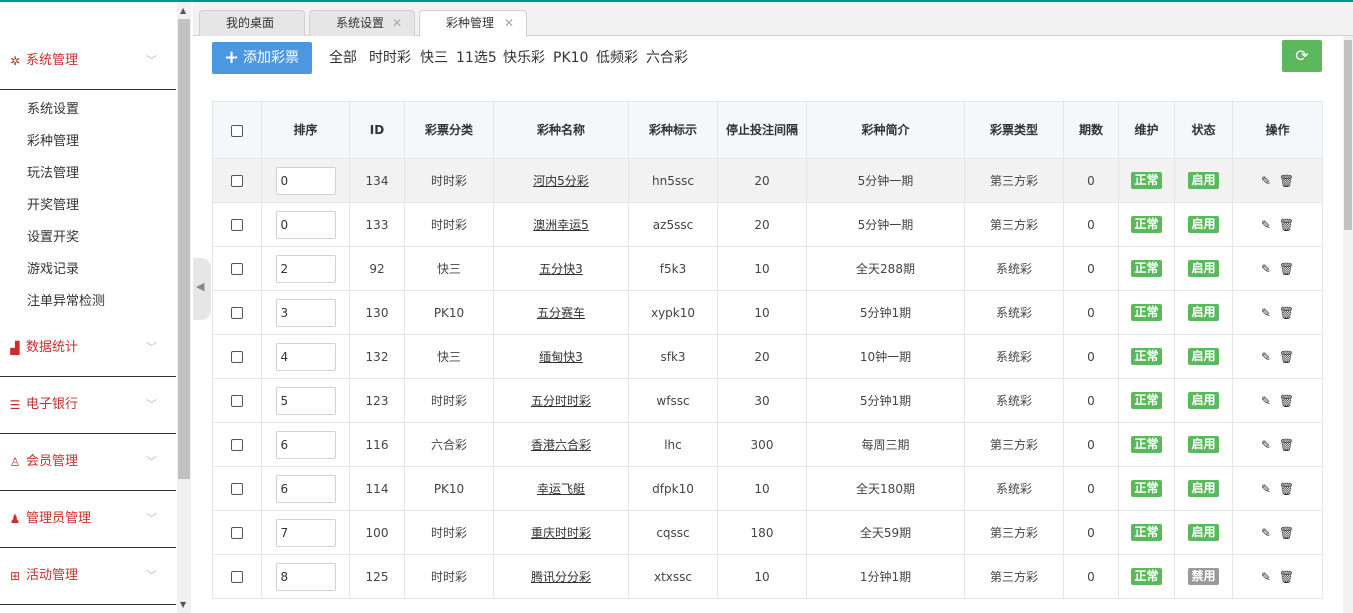 This screenshot has height=613, width=1353. Describe the element at coordinates (343, 58) in the screenshot. I see `filter-all: 全部` at that location.